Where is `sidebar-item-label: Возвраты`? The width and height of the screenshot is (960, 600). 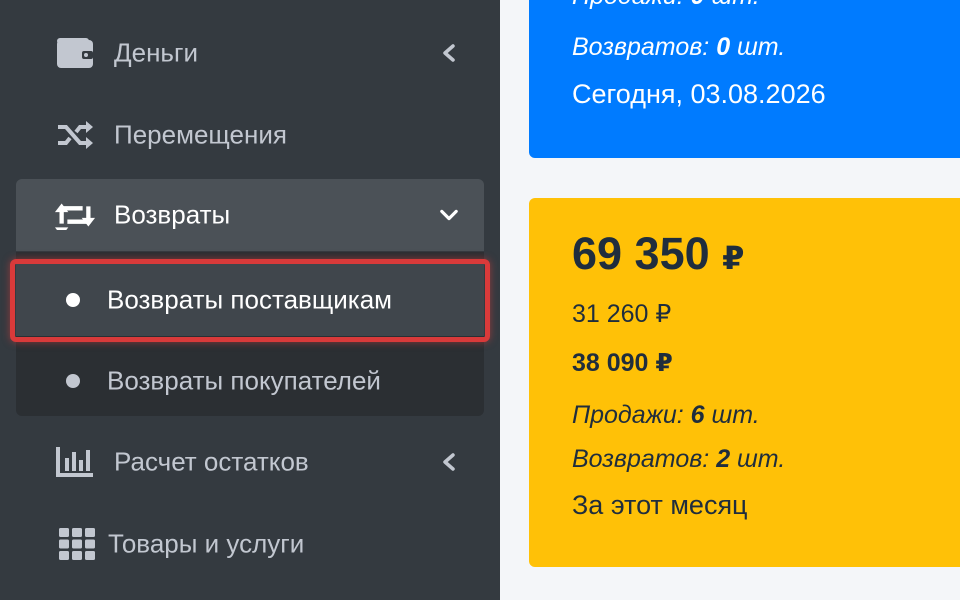 sidebar-item-label: Возвраты is located at coordinates (172, 214).